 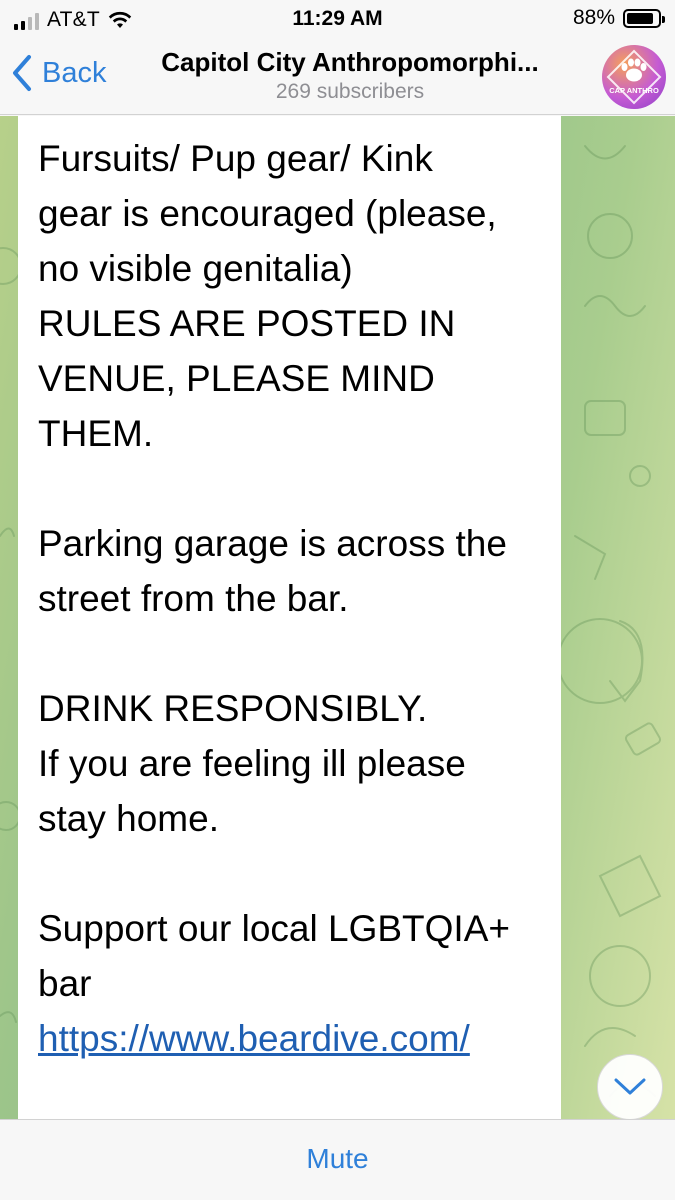 I want to click on chevron-left-icon, so click(x=22, y=73).